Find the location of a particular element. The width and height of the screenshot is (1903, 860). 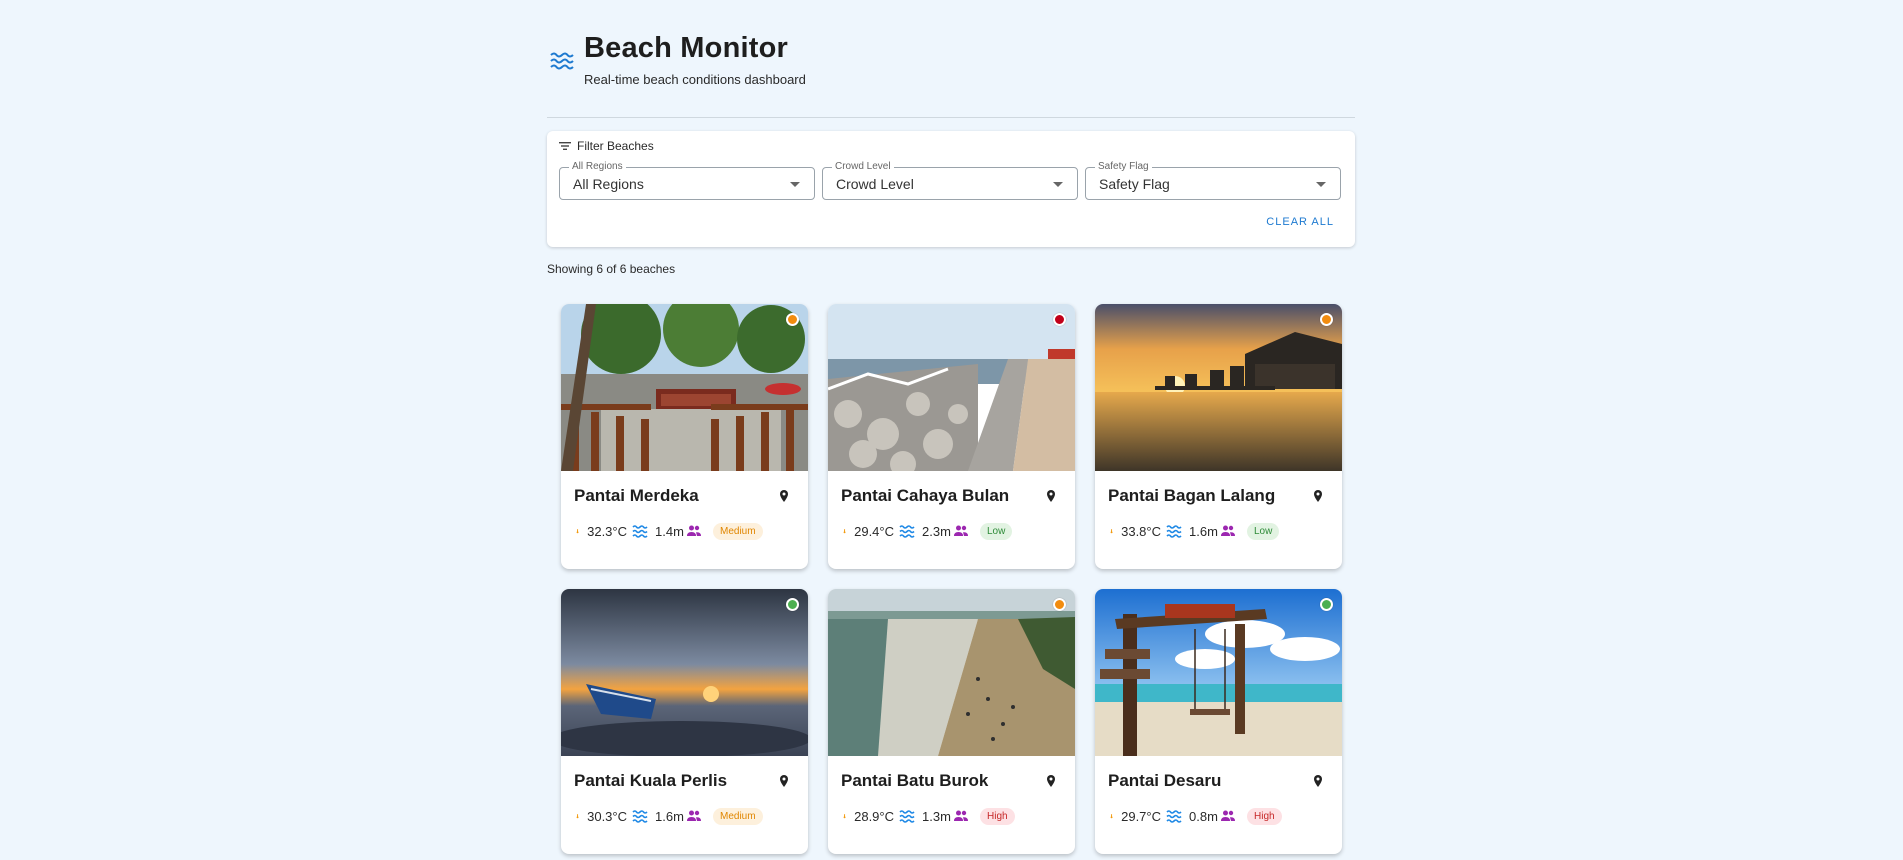

beach-name: Pantai Cahaya Bulan is located at coordinates (925, 495).